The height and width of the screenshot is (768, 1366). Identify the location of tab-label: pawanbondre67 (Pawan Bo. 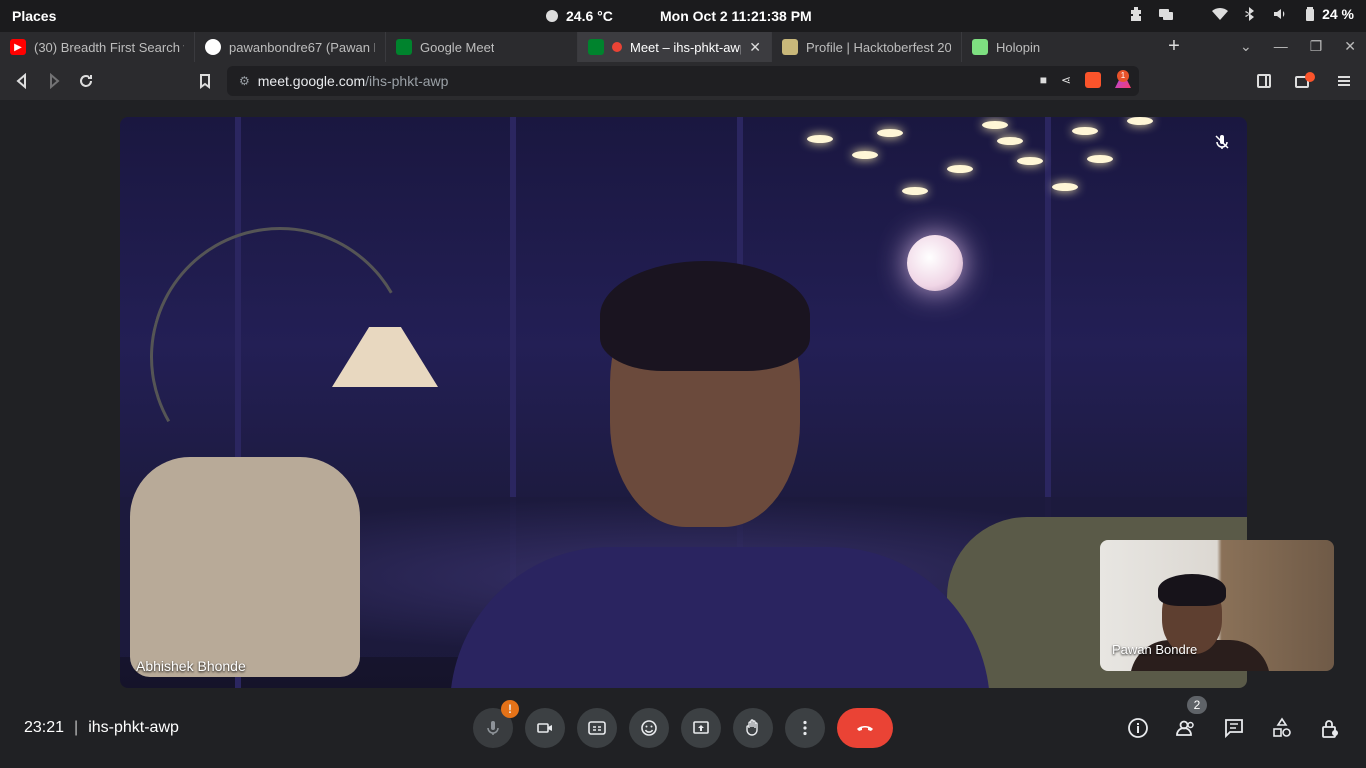
(302, 47).